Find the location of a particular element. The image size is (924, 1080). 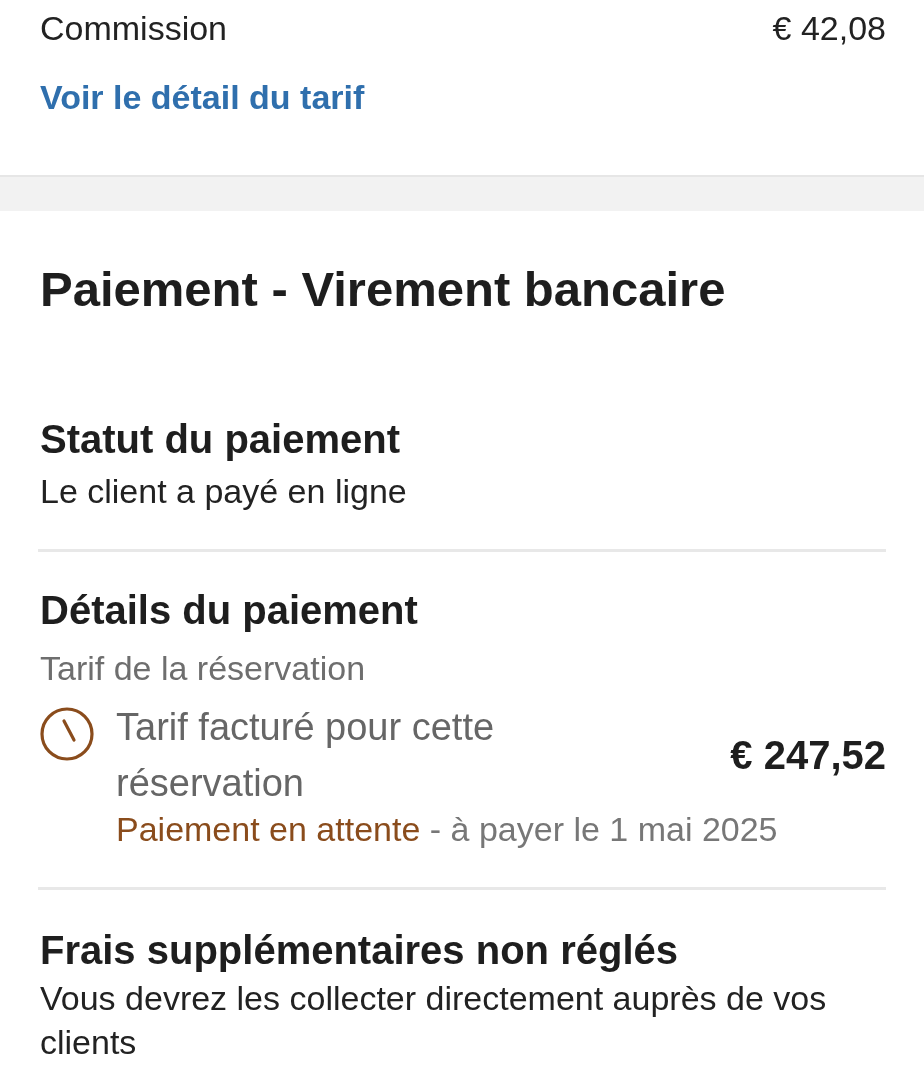

status-text: Le client a payé en ligne is located at coordinates (224, 491).